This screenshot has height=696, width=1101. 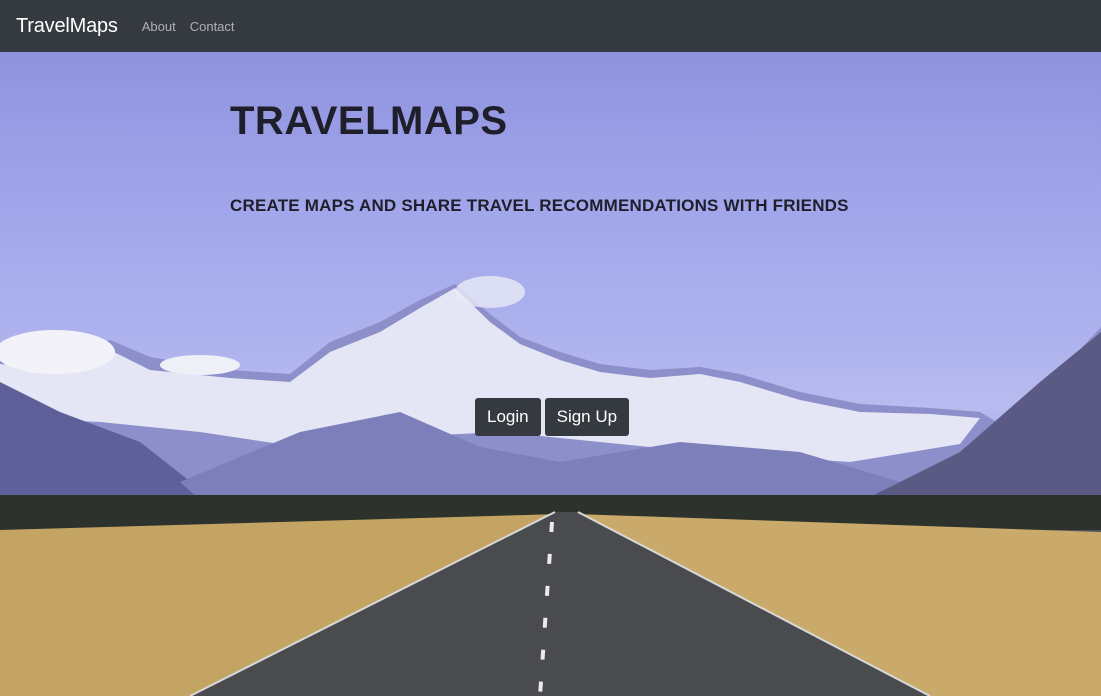 What do you see at coordinates (369, 121) in the screenshot?
I see `hero-title: TRAVELMAPS` at bounding box center [369, 121].